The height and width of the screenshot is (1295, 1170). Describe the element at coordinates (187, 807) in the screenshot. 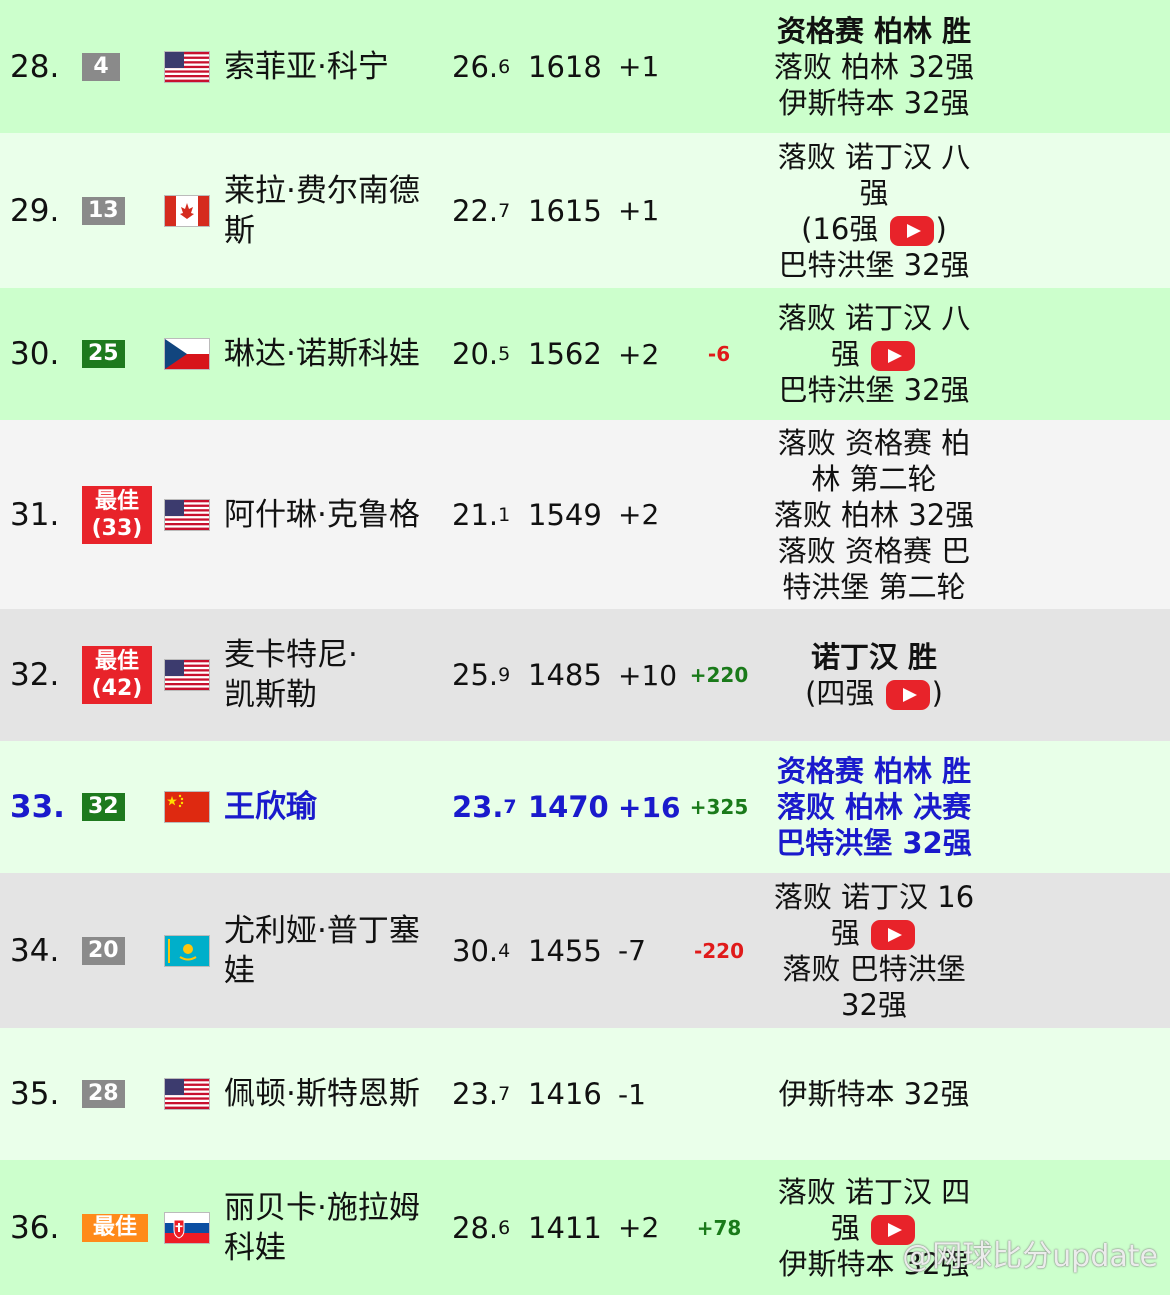

I see `china-flag-icon` at that location.